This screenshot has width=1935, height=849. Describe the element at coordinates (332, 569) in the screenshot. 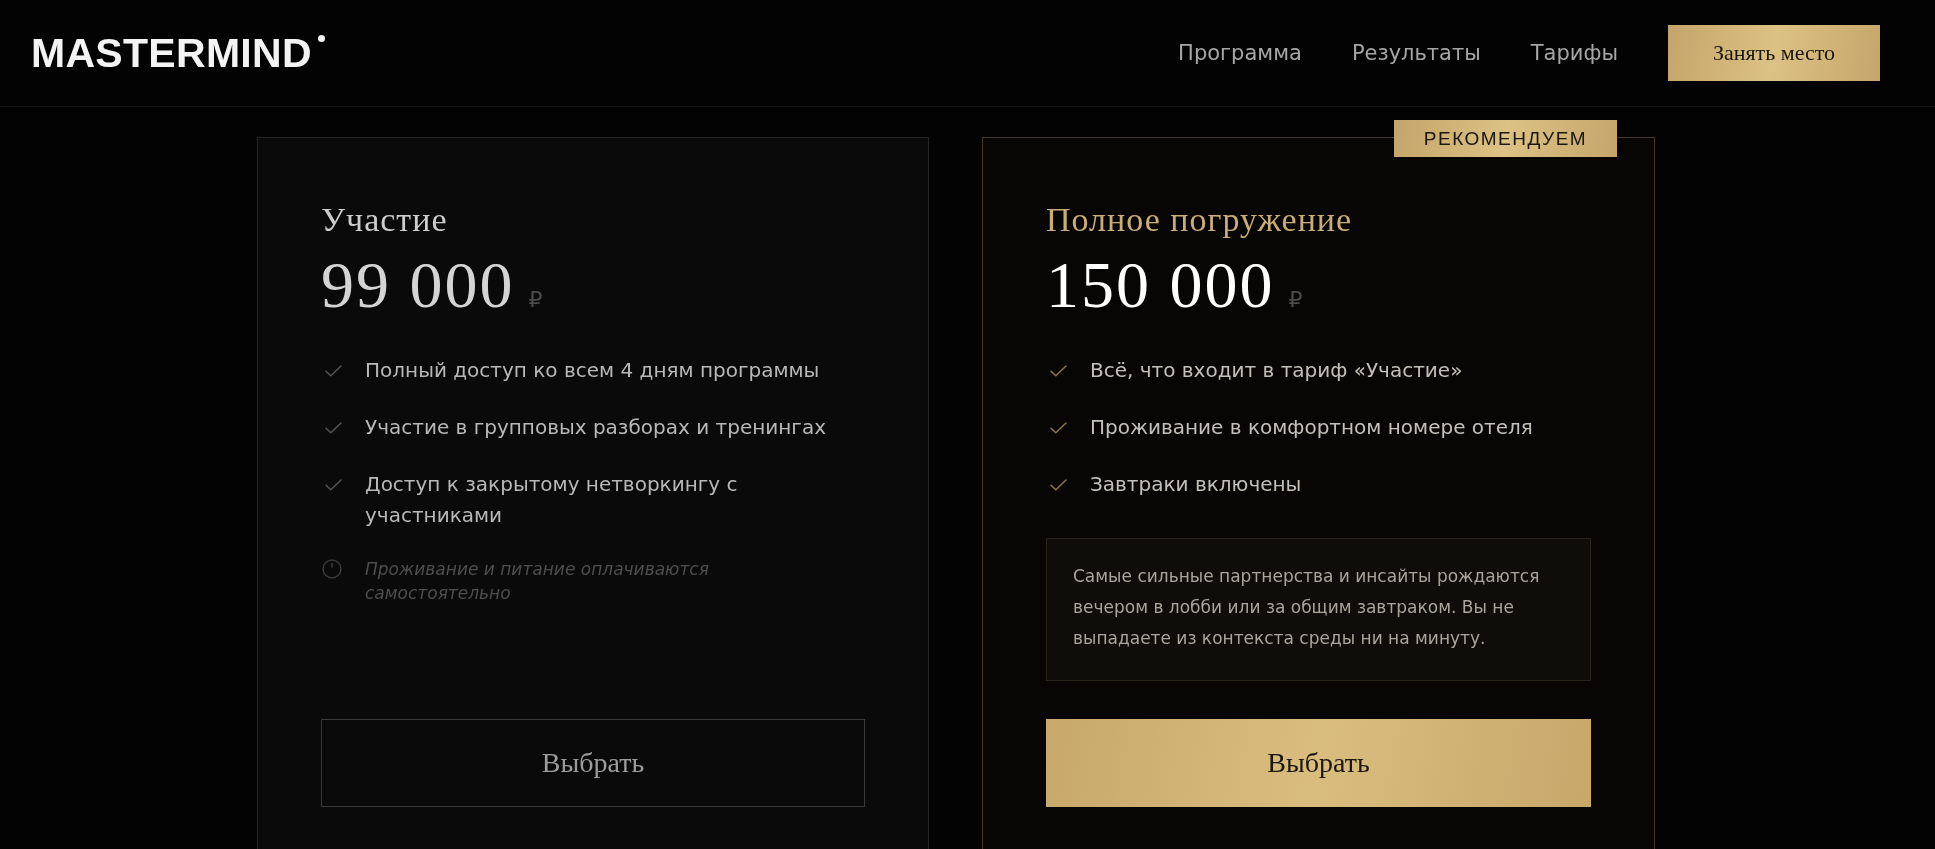

I see `info-icon` at that location.